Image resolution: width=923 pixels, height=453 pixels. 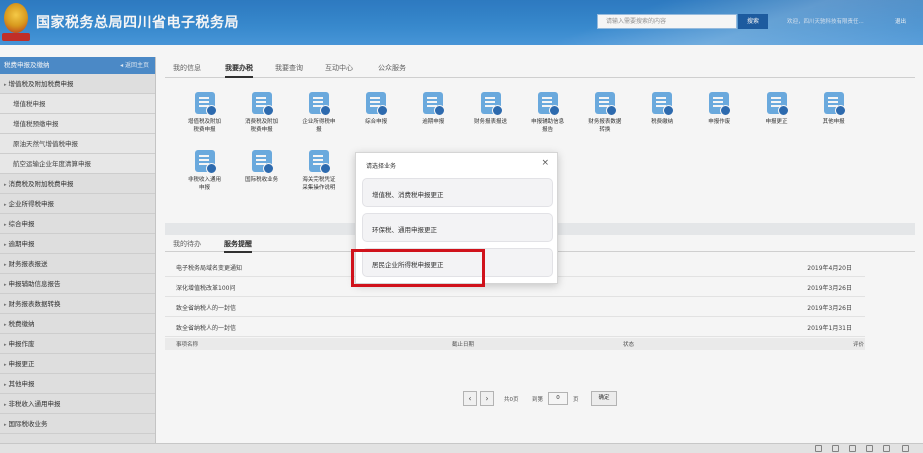 I want to click on modal-title: 请选择业务, so click(x=381, y=166).